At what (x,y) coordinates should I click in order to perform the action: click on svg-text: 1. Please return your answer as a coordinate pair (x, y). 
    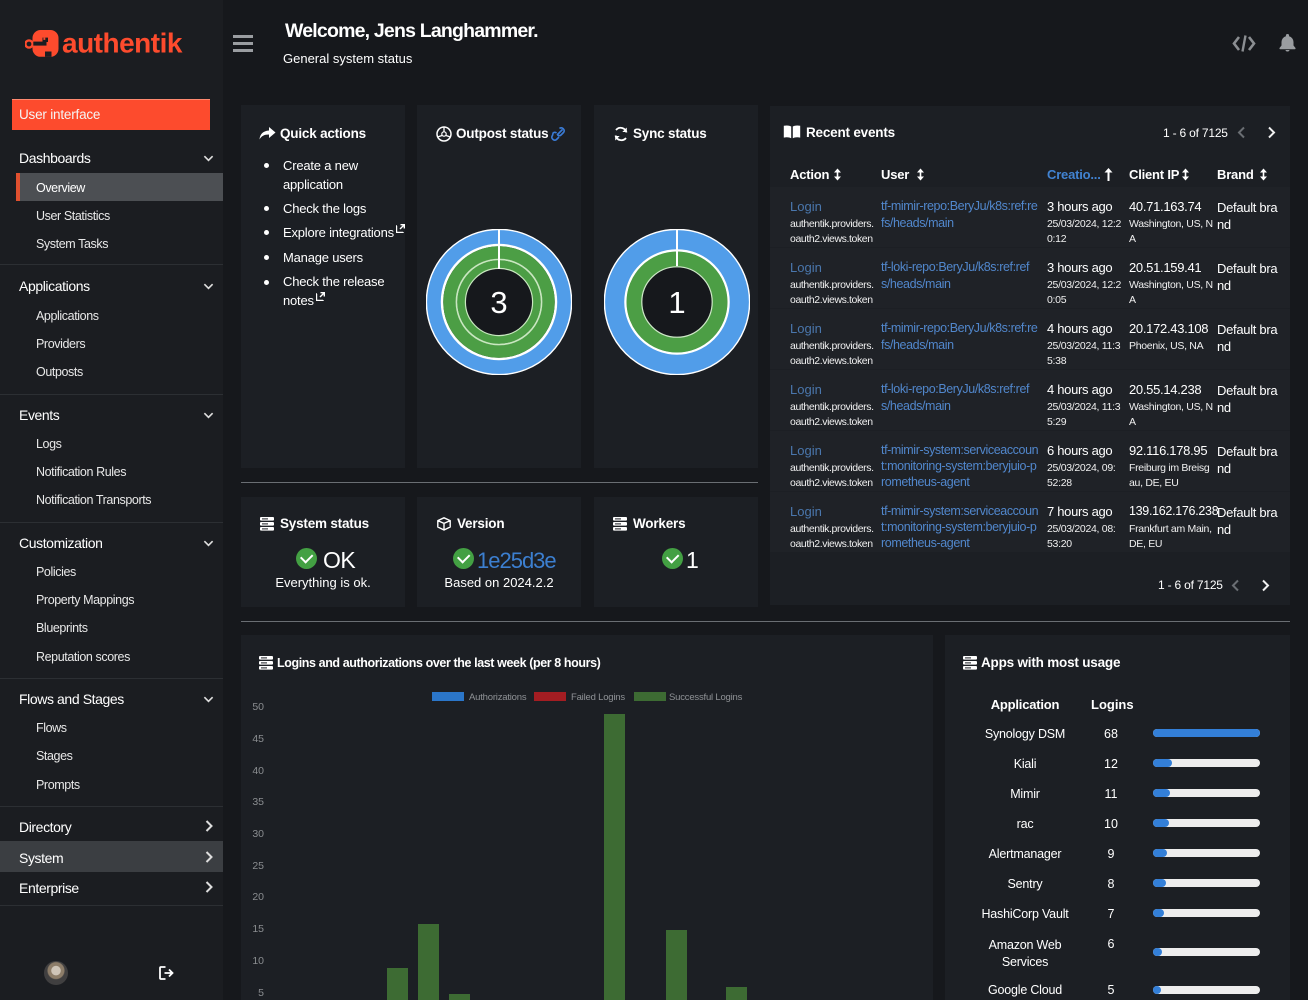
    Looking at the image, I should click on (676, 302).